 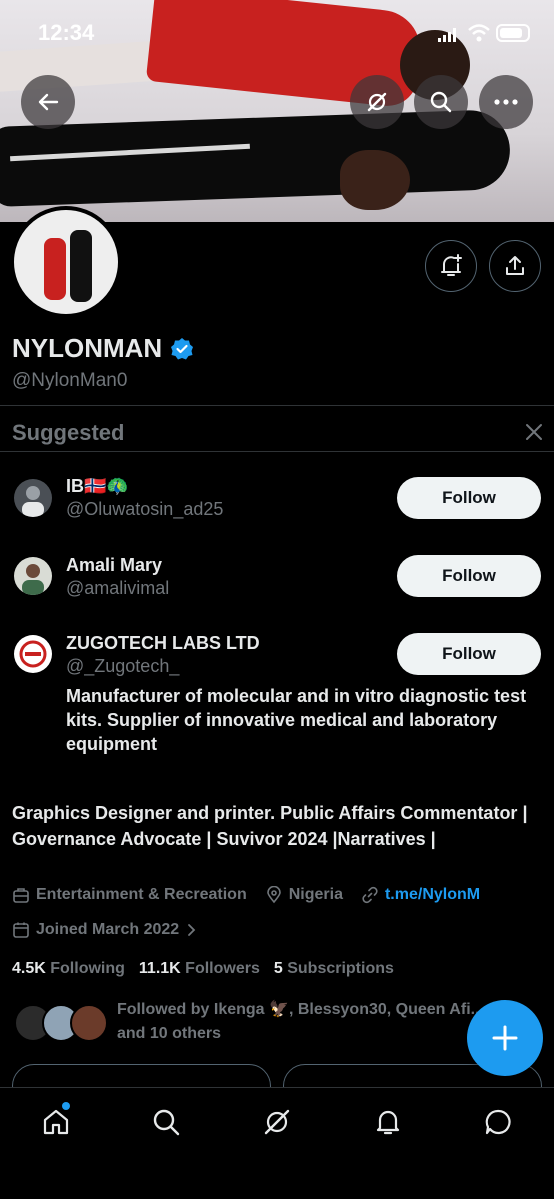 I want to click on wifi-icon, so click(x=479, y=33).